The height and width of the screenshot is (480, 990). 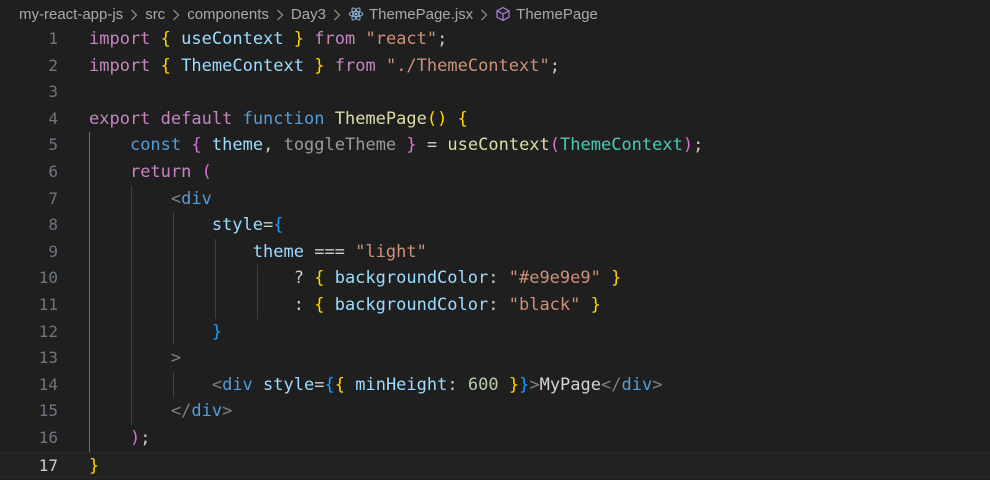 I want to click on code-token: const, so click(x=155, y=145).